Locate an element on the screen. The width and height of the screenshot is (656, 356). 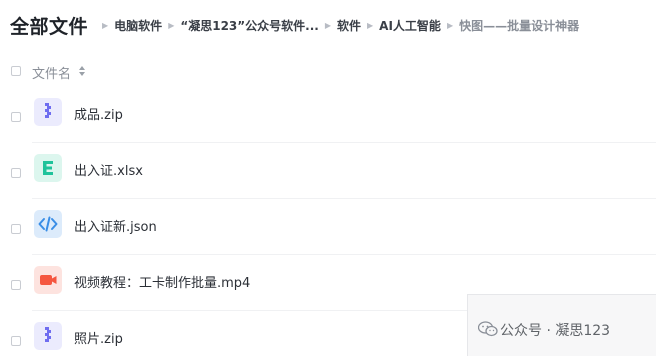
list-header: 文件名 is located at coordinates (328, 71).